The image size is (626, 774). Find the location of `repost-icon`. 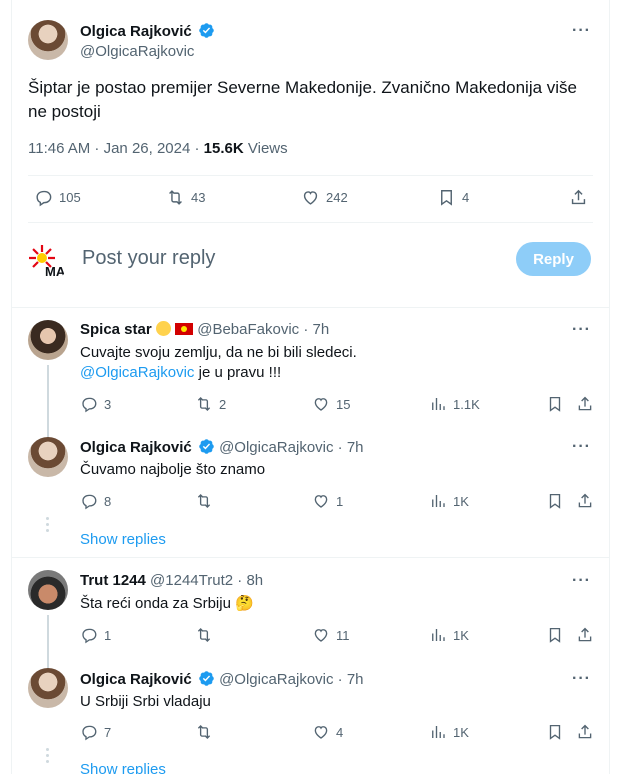

repost-icon is located at coordinates (204, 635).